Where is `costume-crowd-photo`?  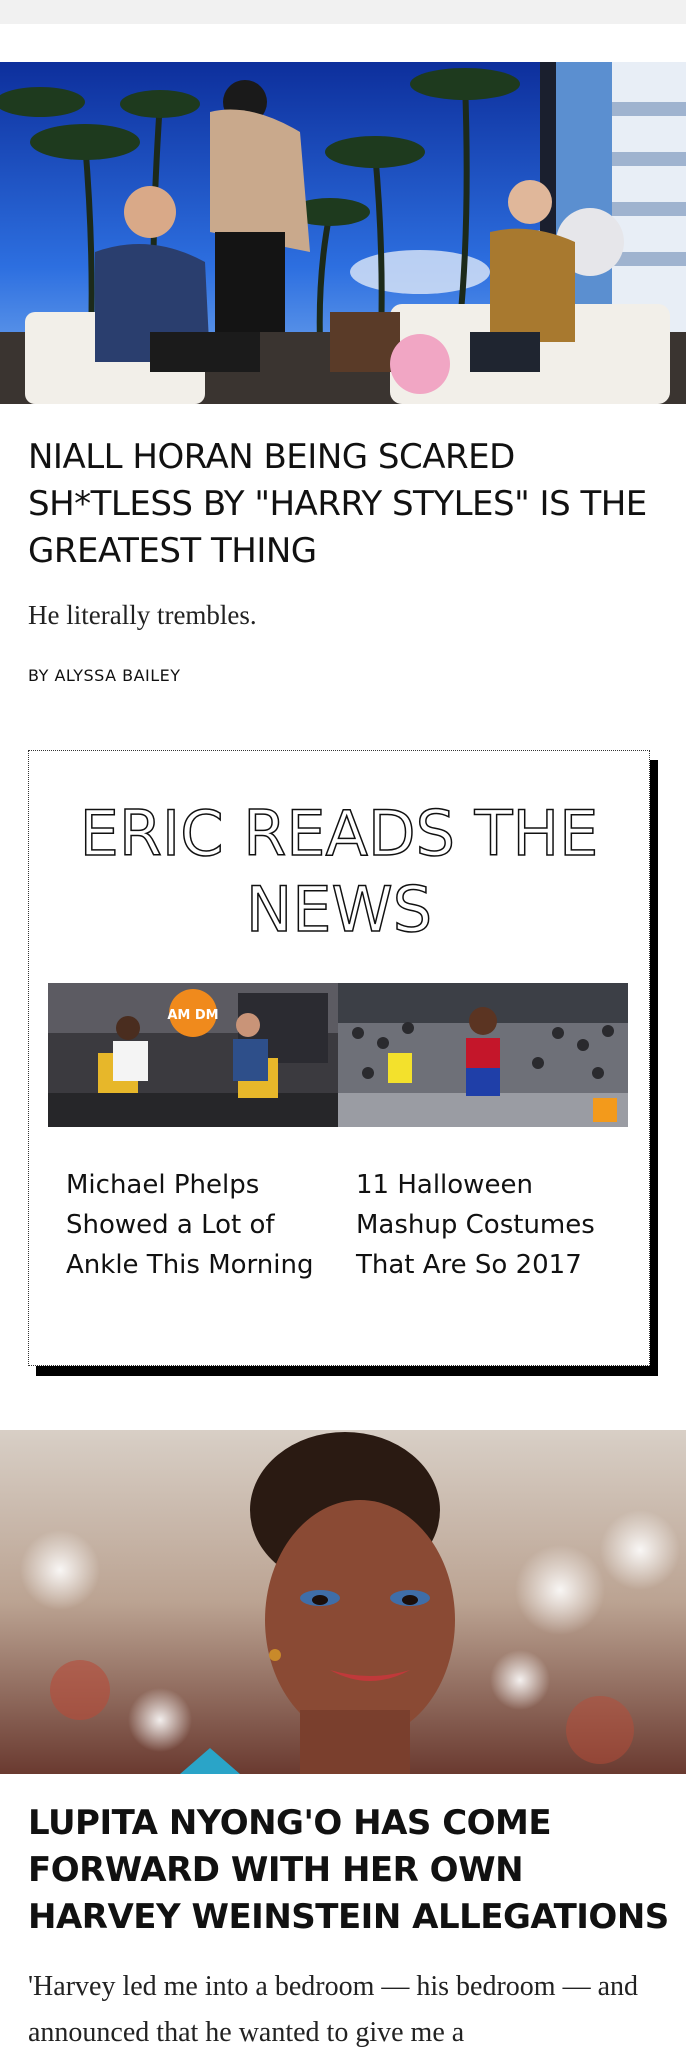 costume-crowd-photo is located at coordinates (483, 1055).